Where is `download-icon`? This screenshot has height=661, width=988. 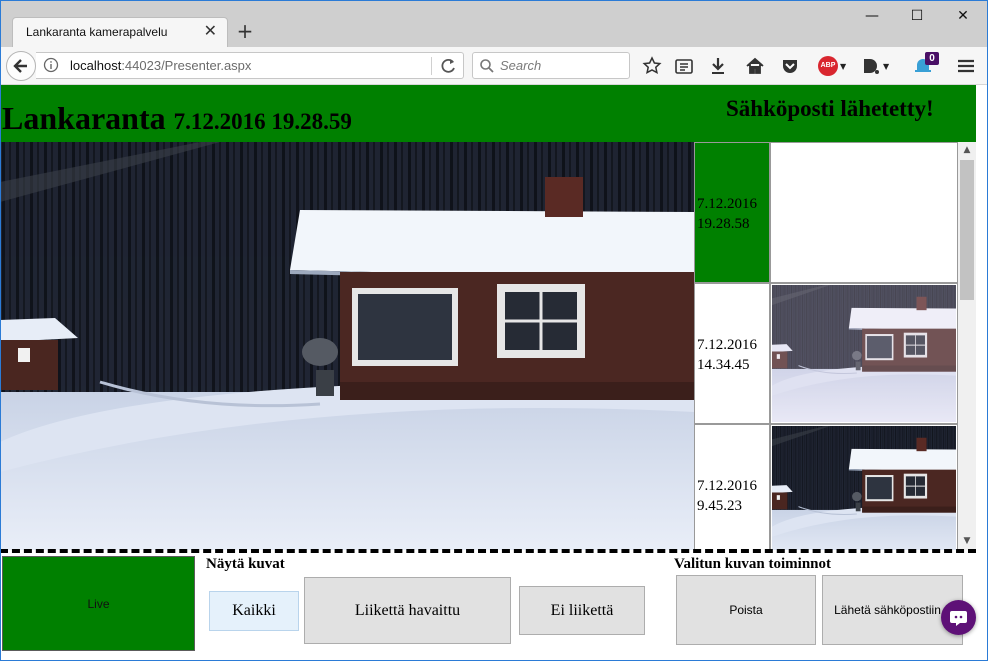 download-icon is located at coordinates (718, 66).